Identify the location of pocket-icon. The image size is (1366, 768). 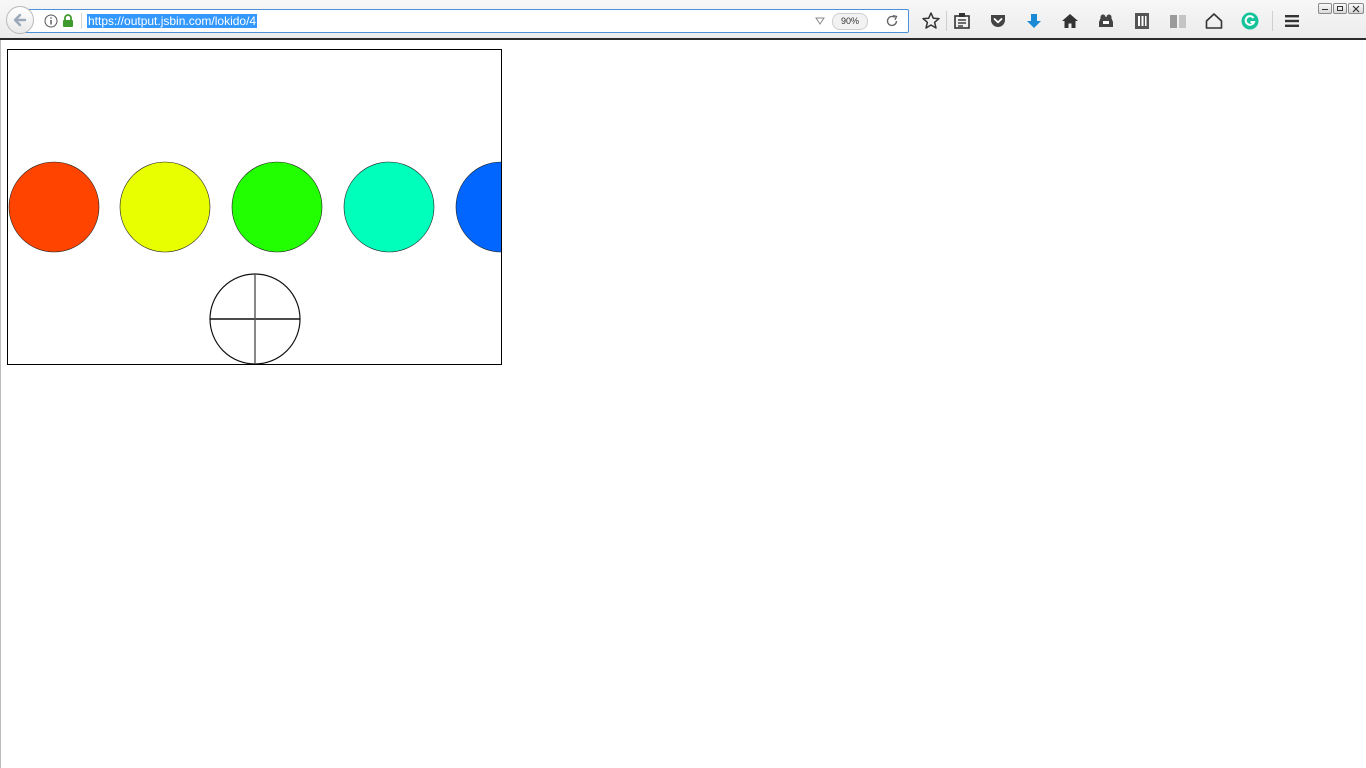
(998, 21).